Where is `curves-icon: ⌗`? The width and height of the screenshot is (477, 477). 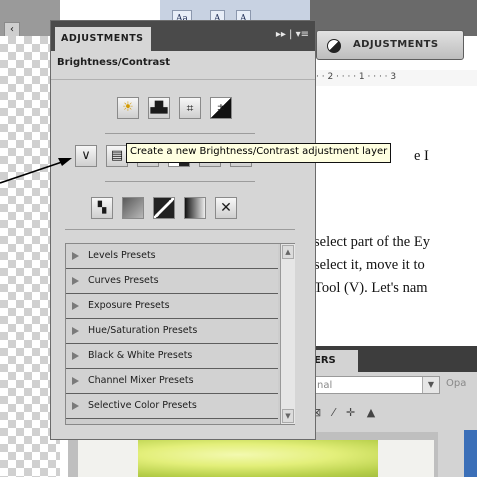 curves-icon: ⌗ is located at coordinates (190, 108).